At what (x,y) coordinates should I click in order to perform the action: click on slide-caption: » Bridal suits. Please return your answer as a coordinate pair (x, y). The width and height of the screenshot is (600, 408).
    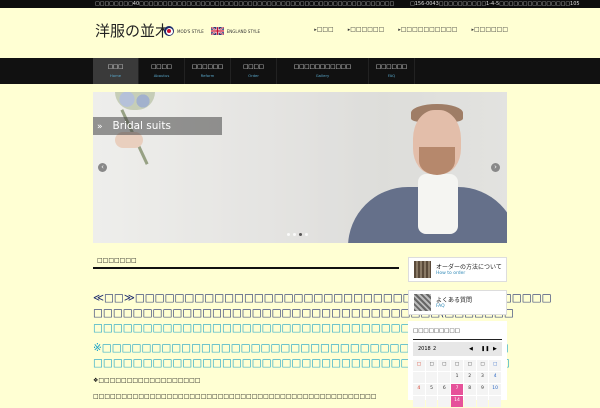
    Looking at the image, I should click on (157, 126).